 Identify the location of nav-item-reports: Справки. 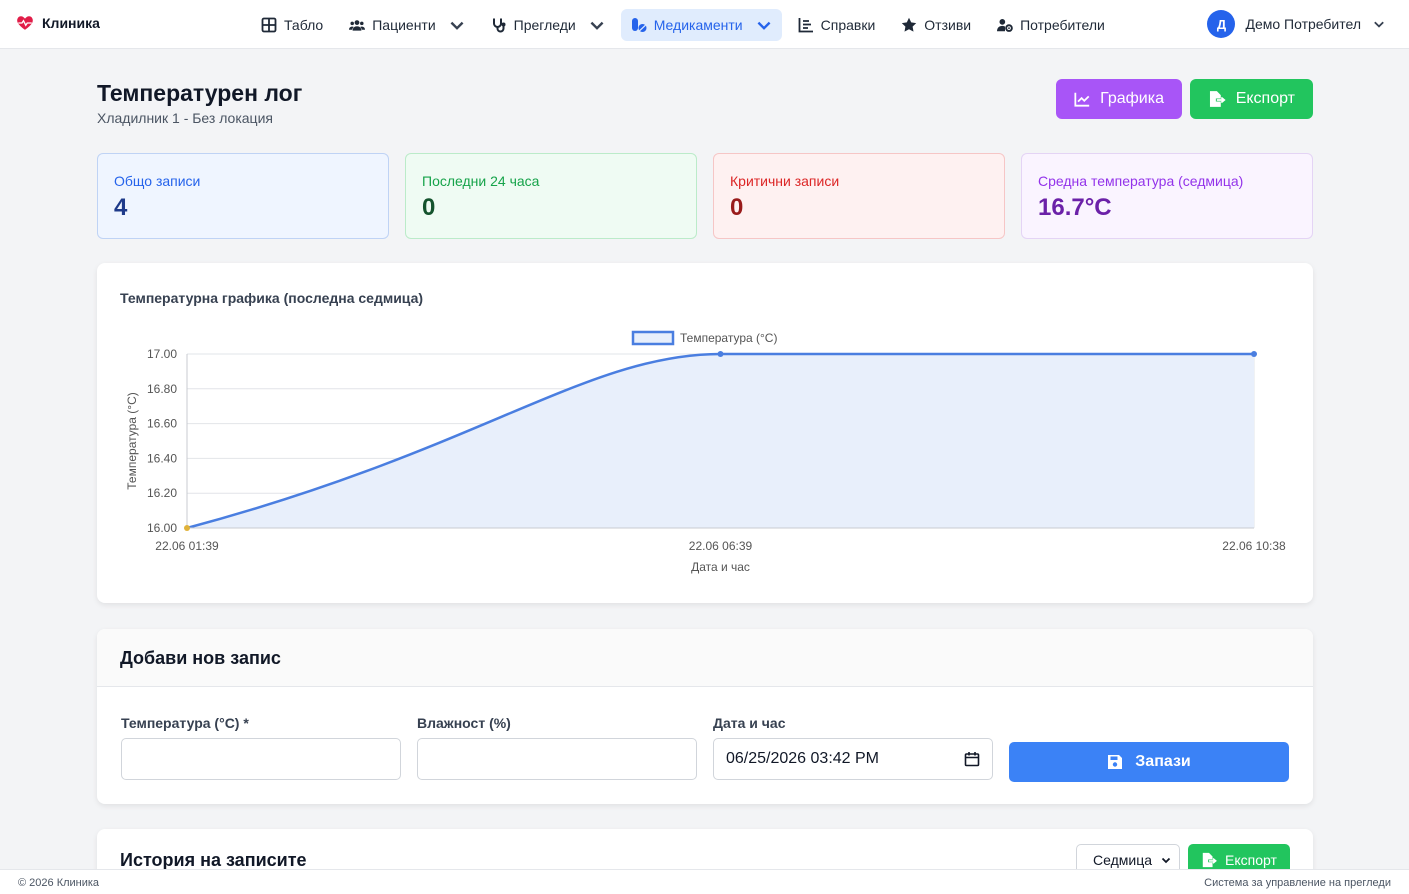
(837, 25).